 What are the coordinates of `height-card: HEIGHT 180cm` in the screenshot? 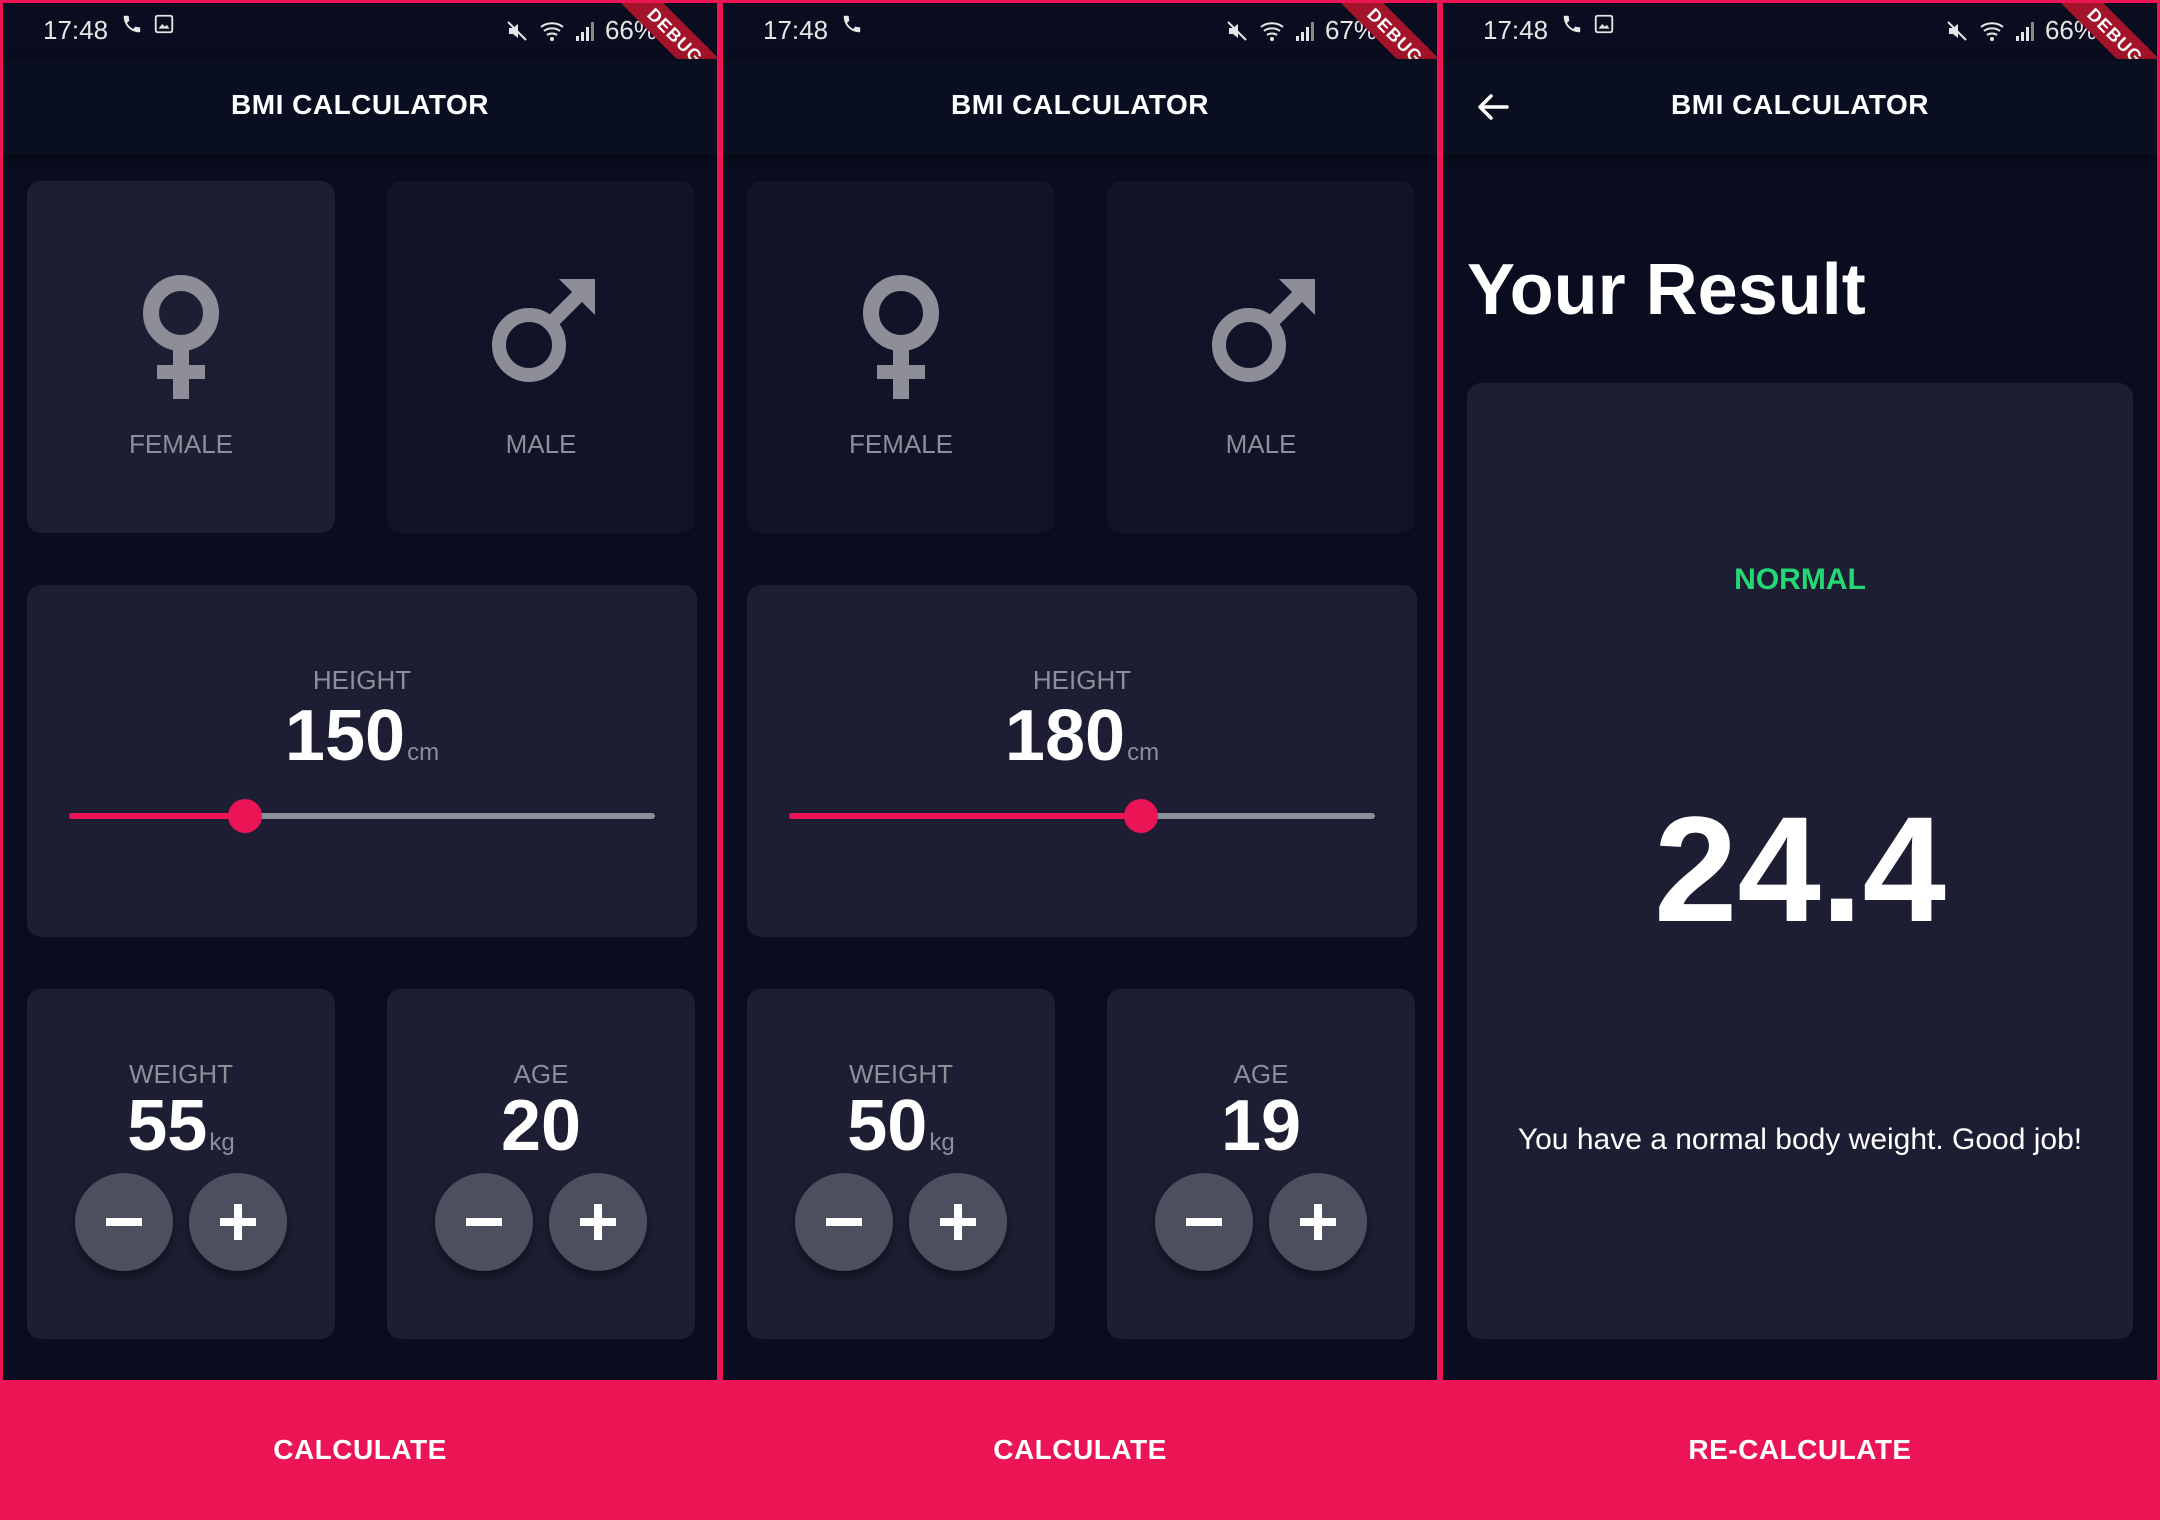 It's located at (1082, 761).